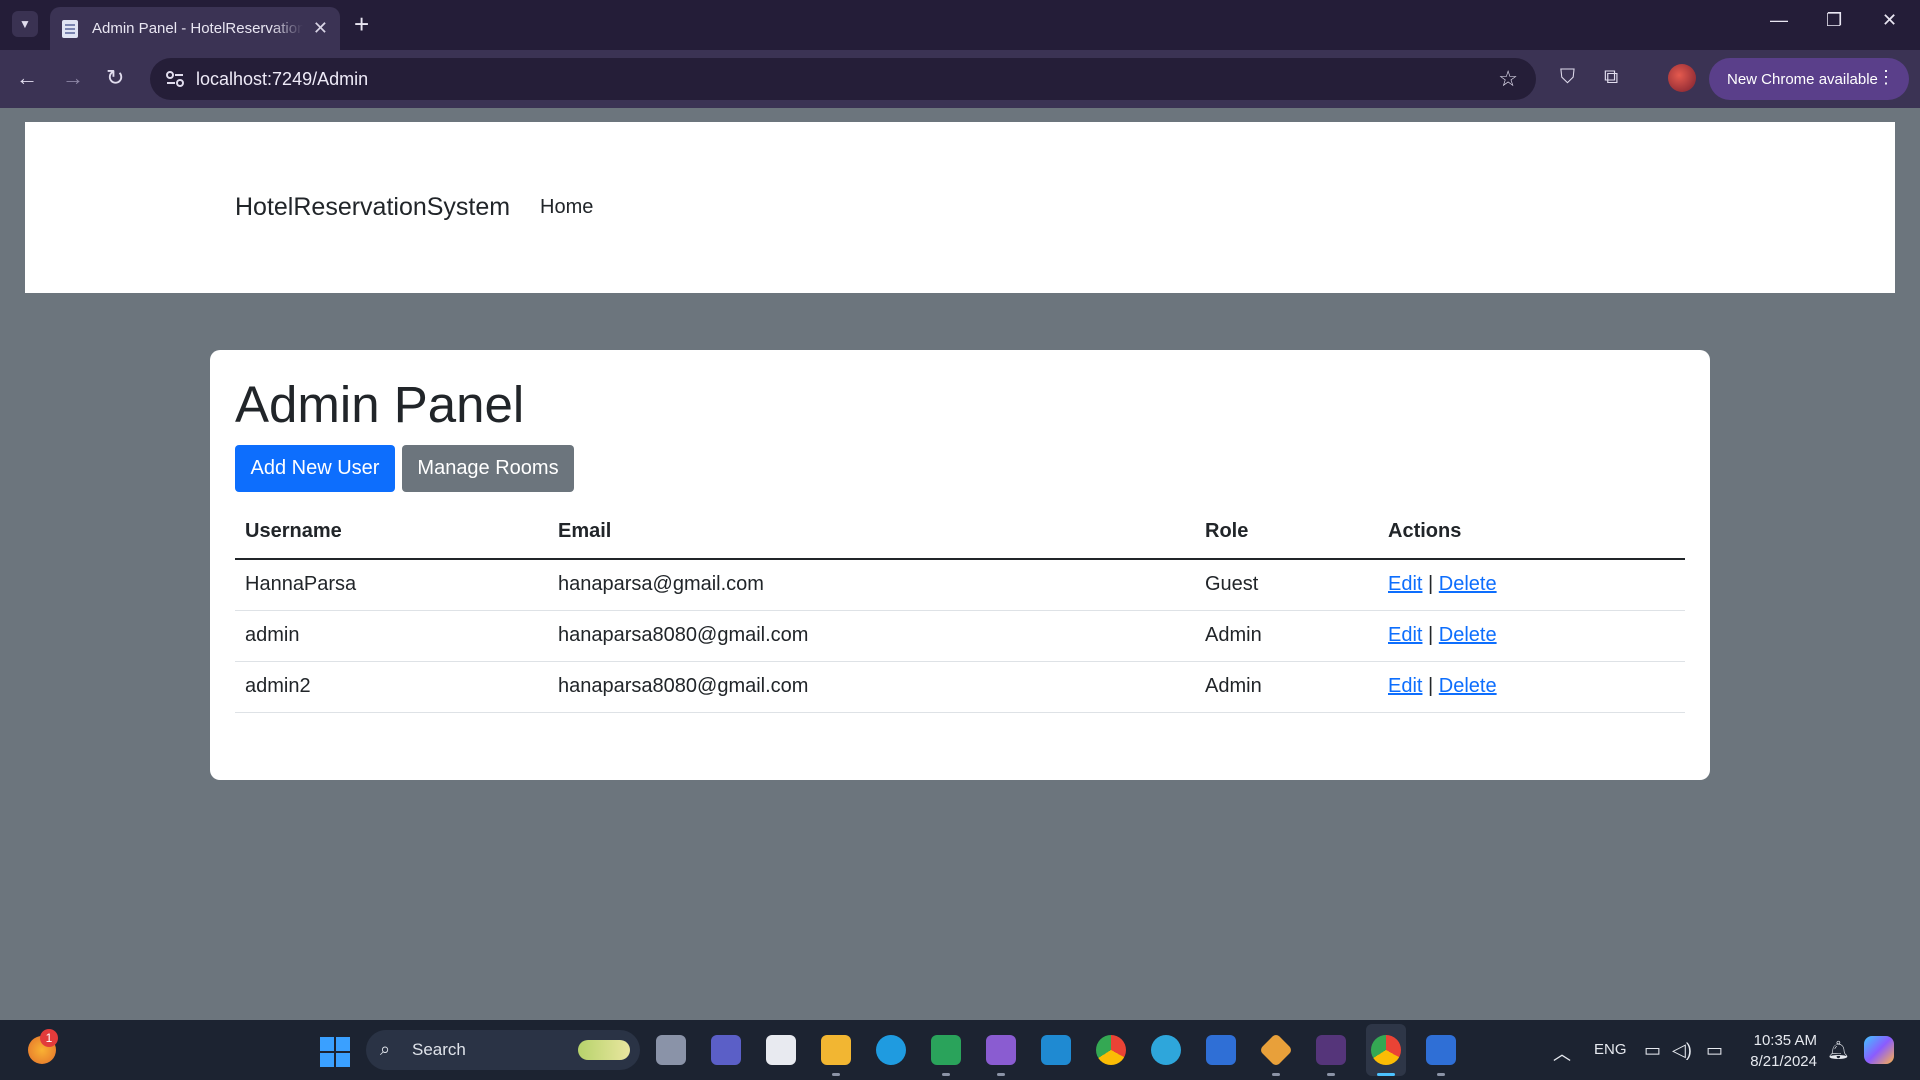 This screenshot has height=1080, width=1920. Describe the element at coordinates (380, 404) in the screenshot. I see `page-title: Admin Panel` at that location.